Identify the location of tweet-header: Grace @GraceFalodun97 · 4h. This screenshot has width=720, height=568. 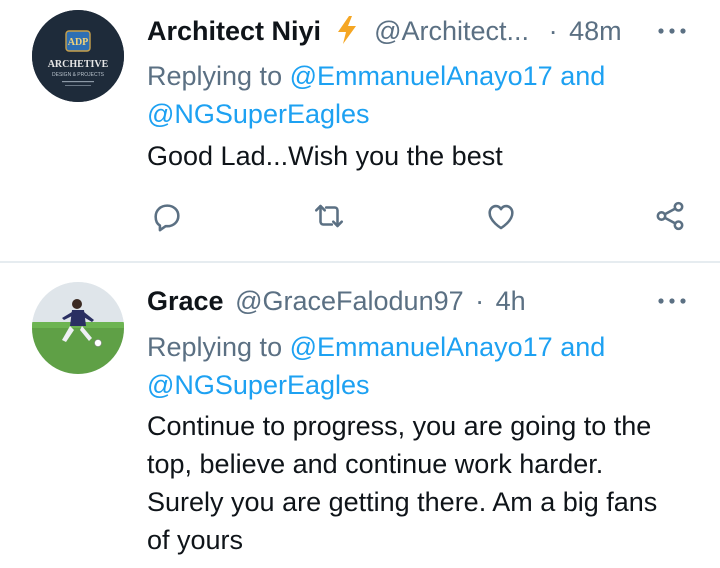
(336, 301).